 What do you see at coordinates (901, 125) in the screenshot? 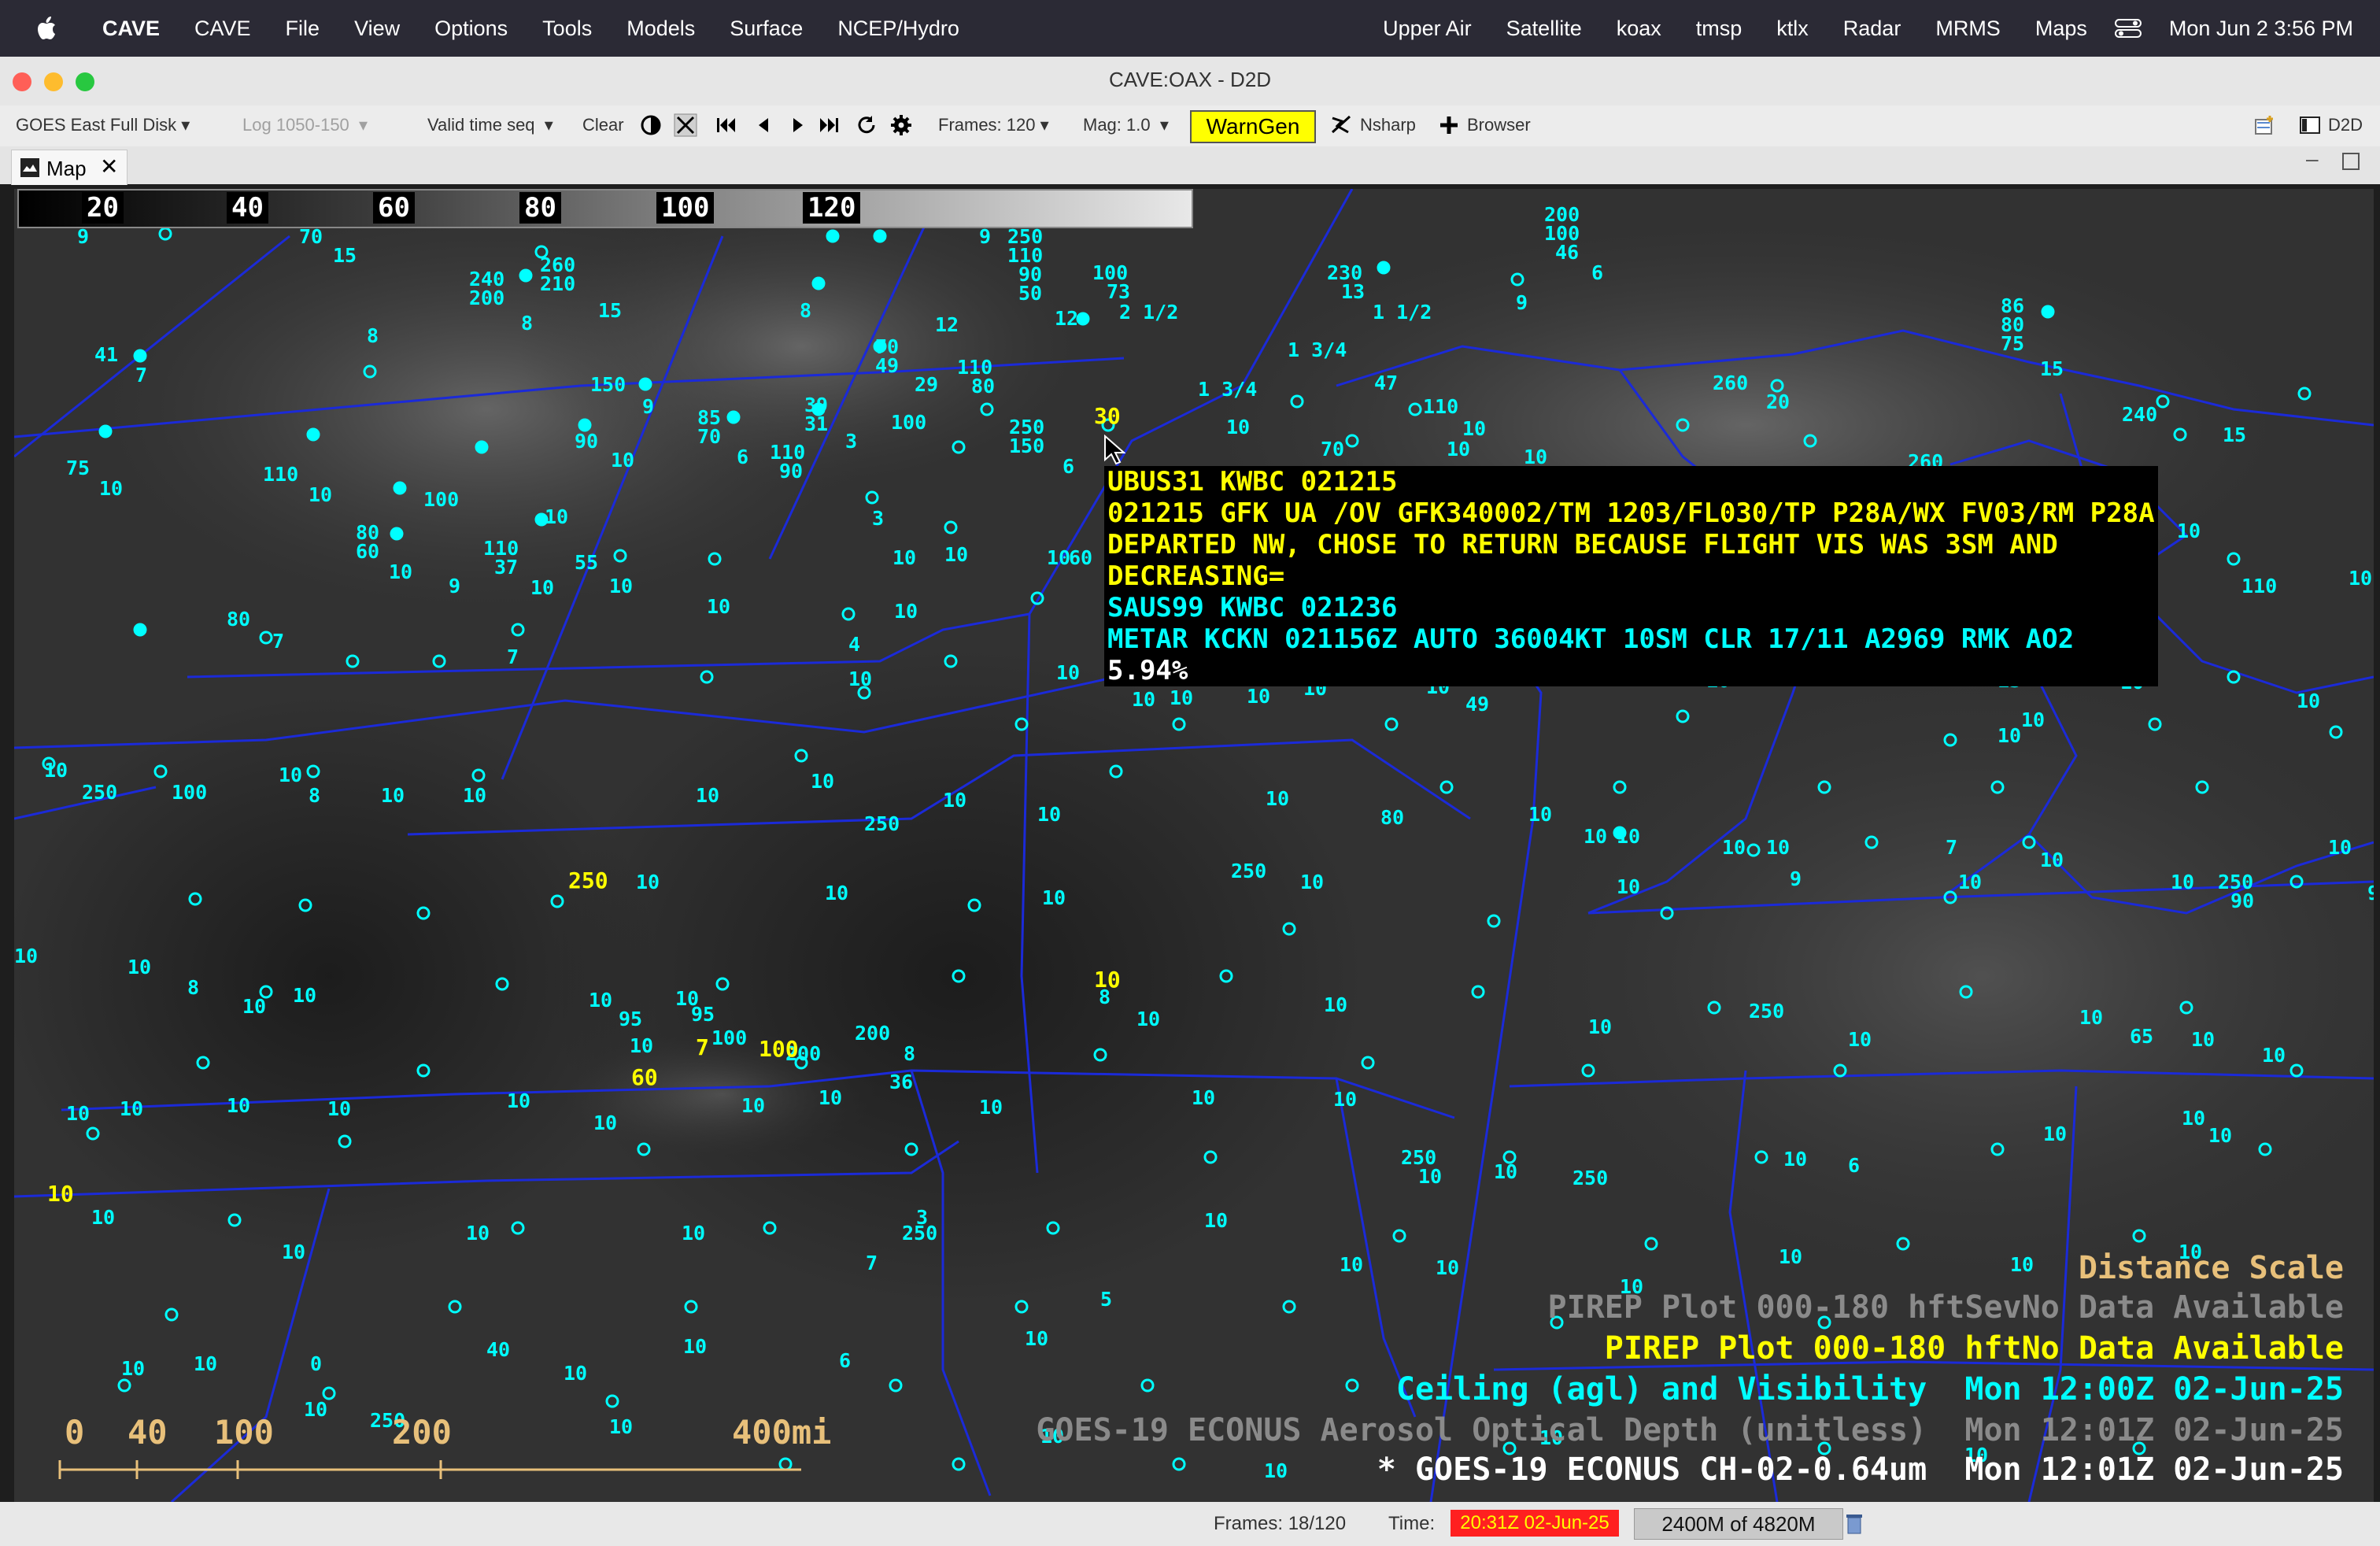
I see `gear-icon` at bounding box center [901, 125].